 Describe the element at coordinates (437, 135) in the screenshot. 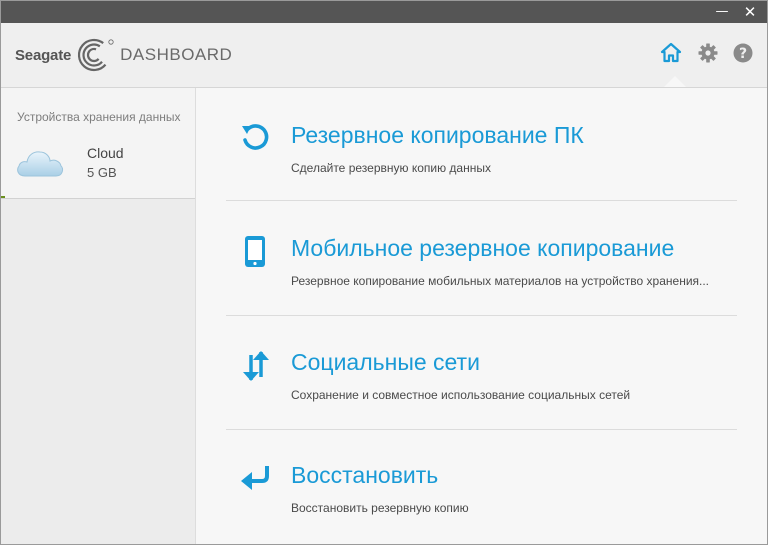

I see `action-title: Резервное копирование ПК` at that location.